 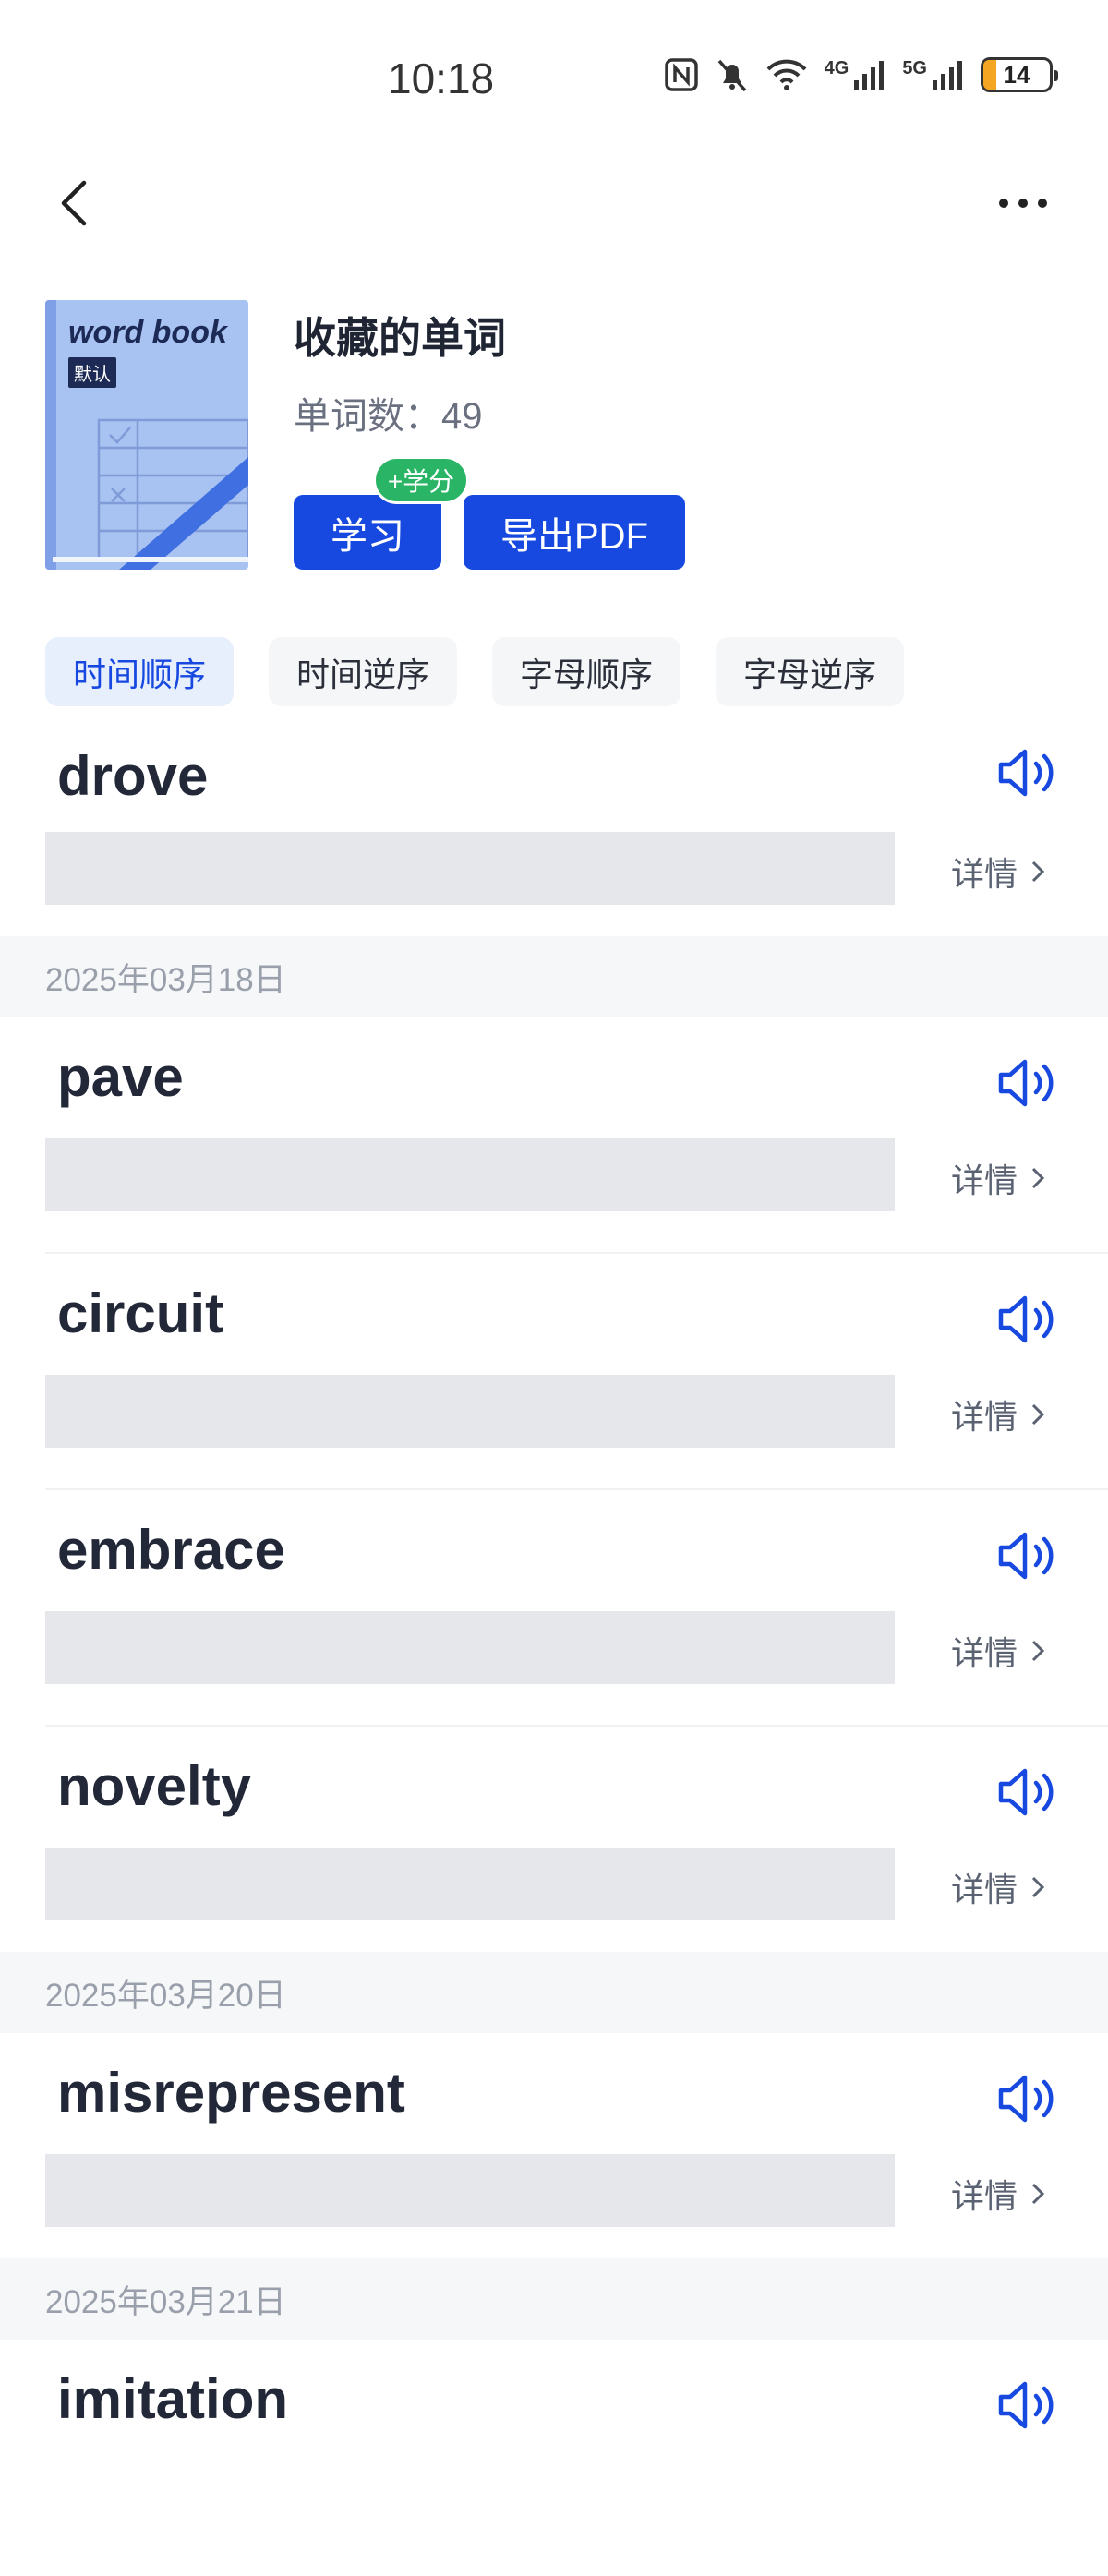 I want to click on cover-title: word book, so click(x=147, y=332).